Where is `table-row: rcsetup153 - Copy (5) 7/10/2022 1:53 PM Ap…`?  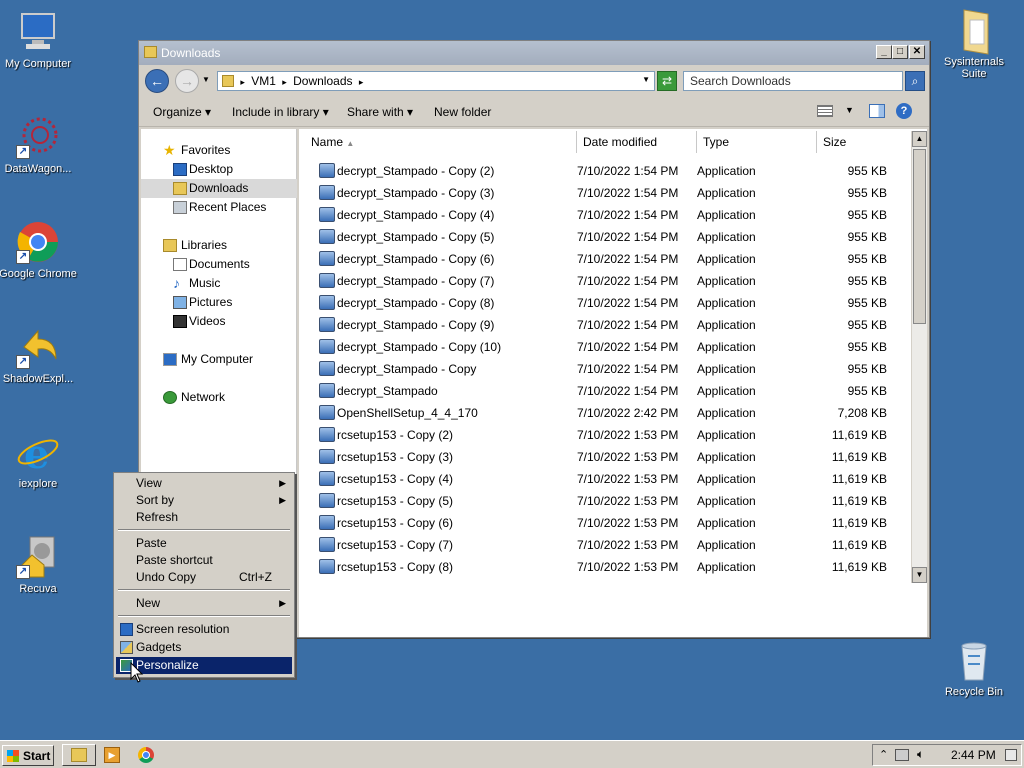
table-row: rcsetup153 - Copy (5) 7/10/2022 1:53 PM Ap… is located at coordinates (612, 501).